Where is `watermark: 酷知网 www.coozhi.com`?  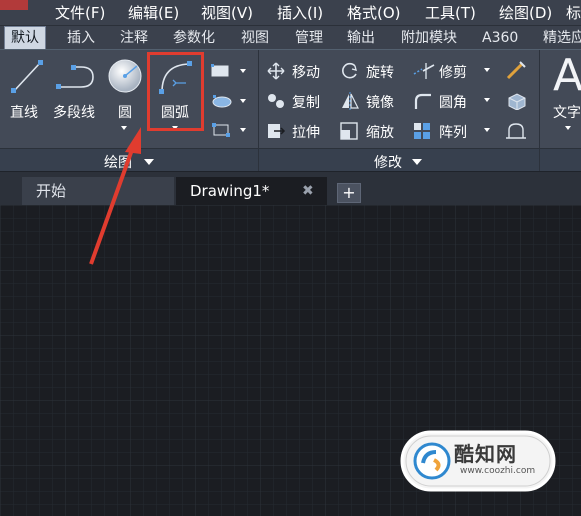 watermark: 酷知网 www.coozhi.com is located at coordinates (478, 461).